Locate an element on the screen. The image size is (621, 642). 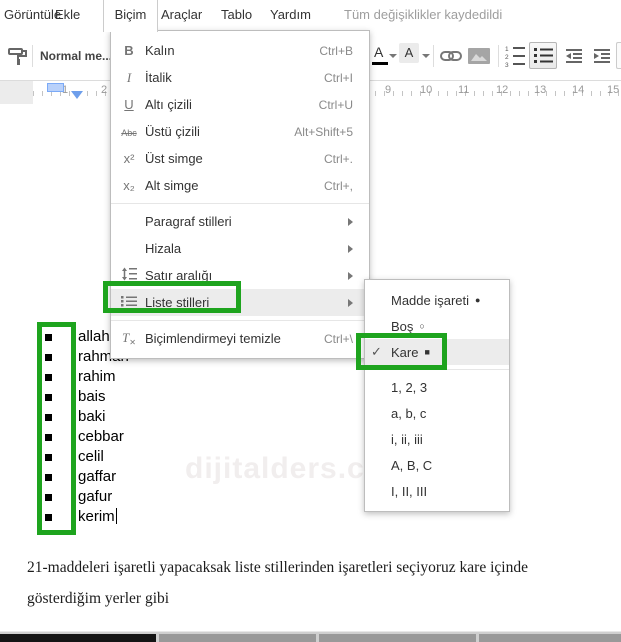
submenu-item-123: 1, 2, 3 is located at coordinates (437, 387).